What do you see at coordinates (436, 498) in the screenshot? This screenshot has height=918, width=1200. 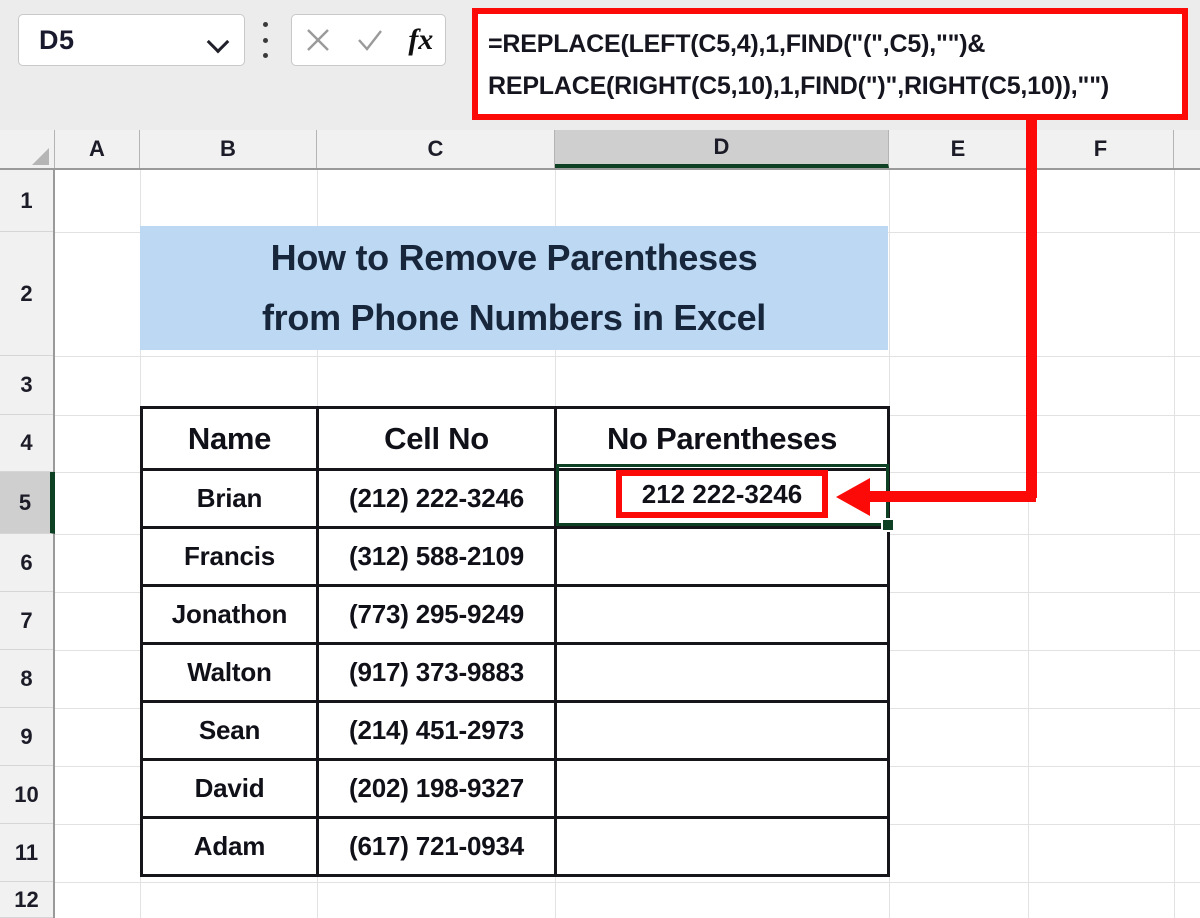 I see `cell-phone: (212) 222-3246` at bounding box center [436, 498].